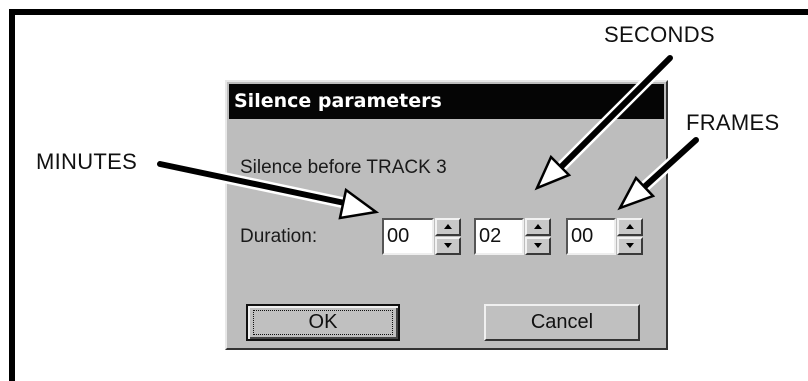  I want to click on seconds-spinner, so click(538, 236).